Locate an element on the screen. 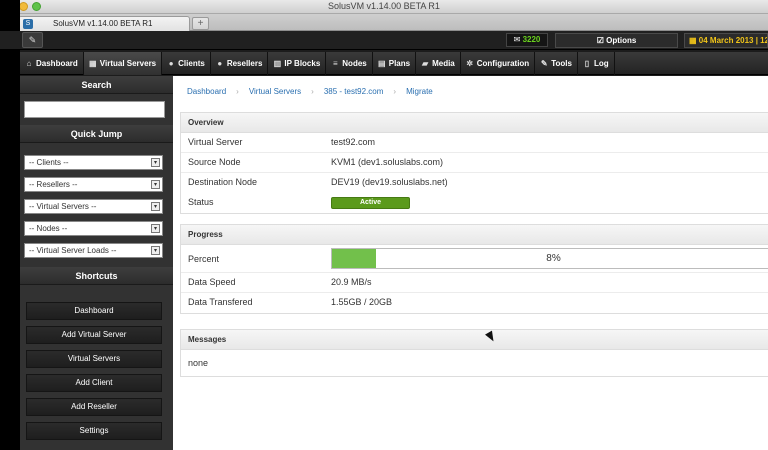 This screenshot has height=450, width=768. progress-heading: Progress is located at coordinates (474, 235).